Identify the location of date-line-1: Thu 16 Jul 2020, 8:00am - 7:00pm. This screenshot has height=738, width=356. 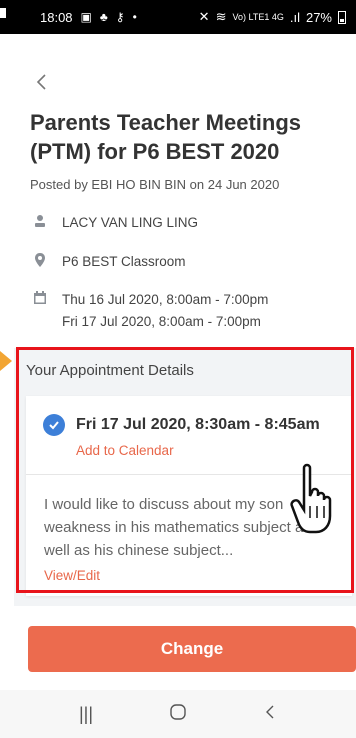
(165, 299).